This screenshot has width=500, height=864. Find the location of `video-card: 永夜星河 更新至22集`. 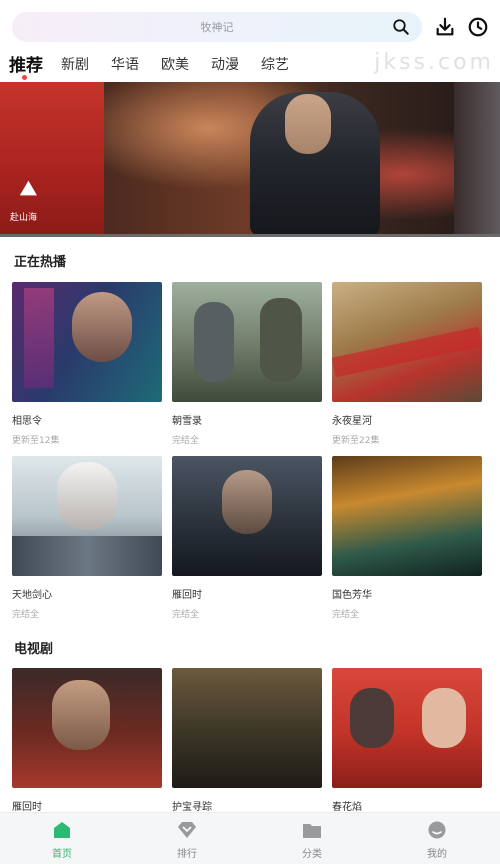

video-card: 永夜星河 更新至22集 is located at coordinates (407, 364).